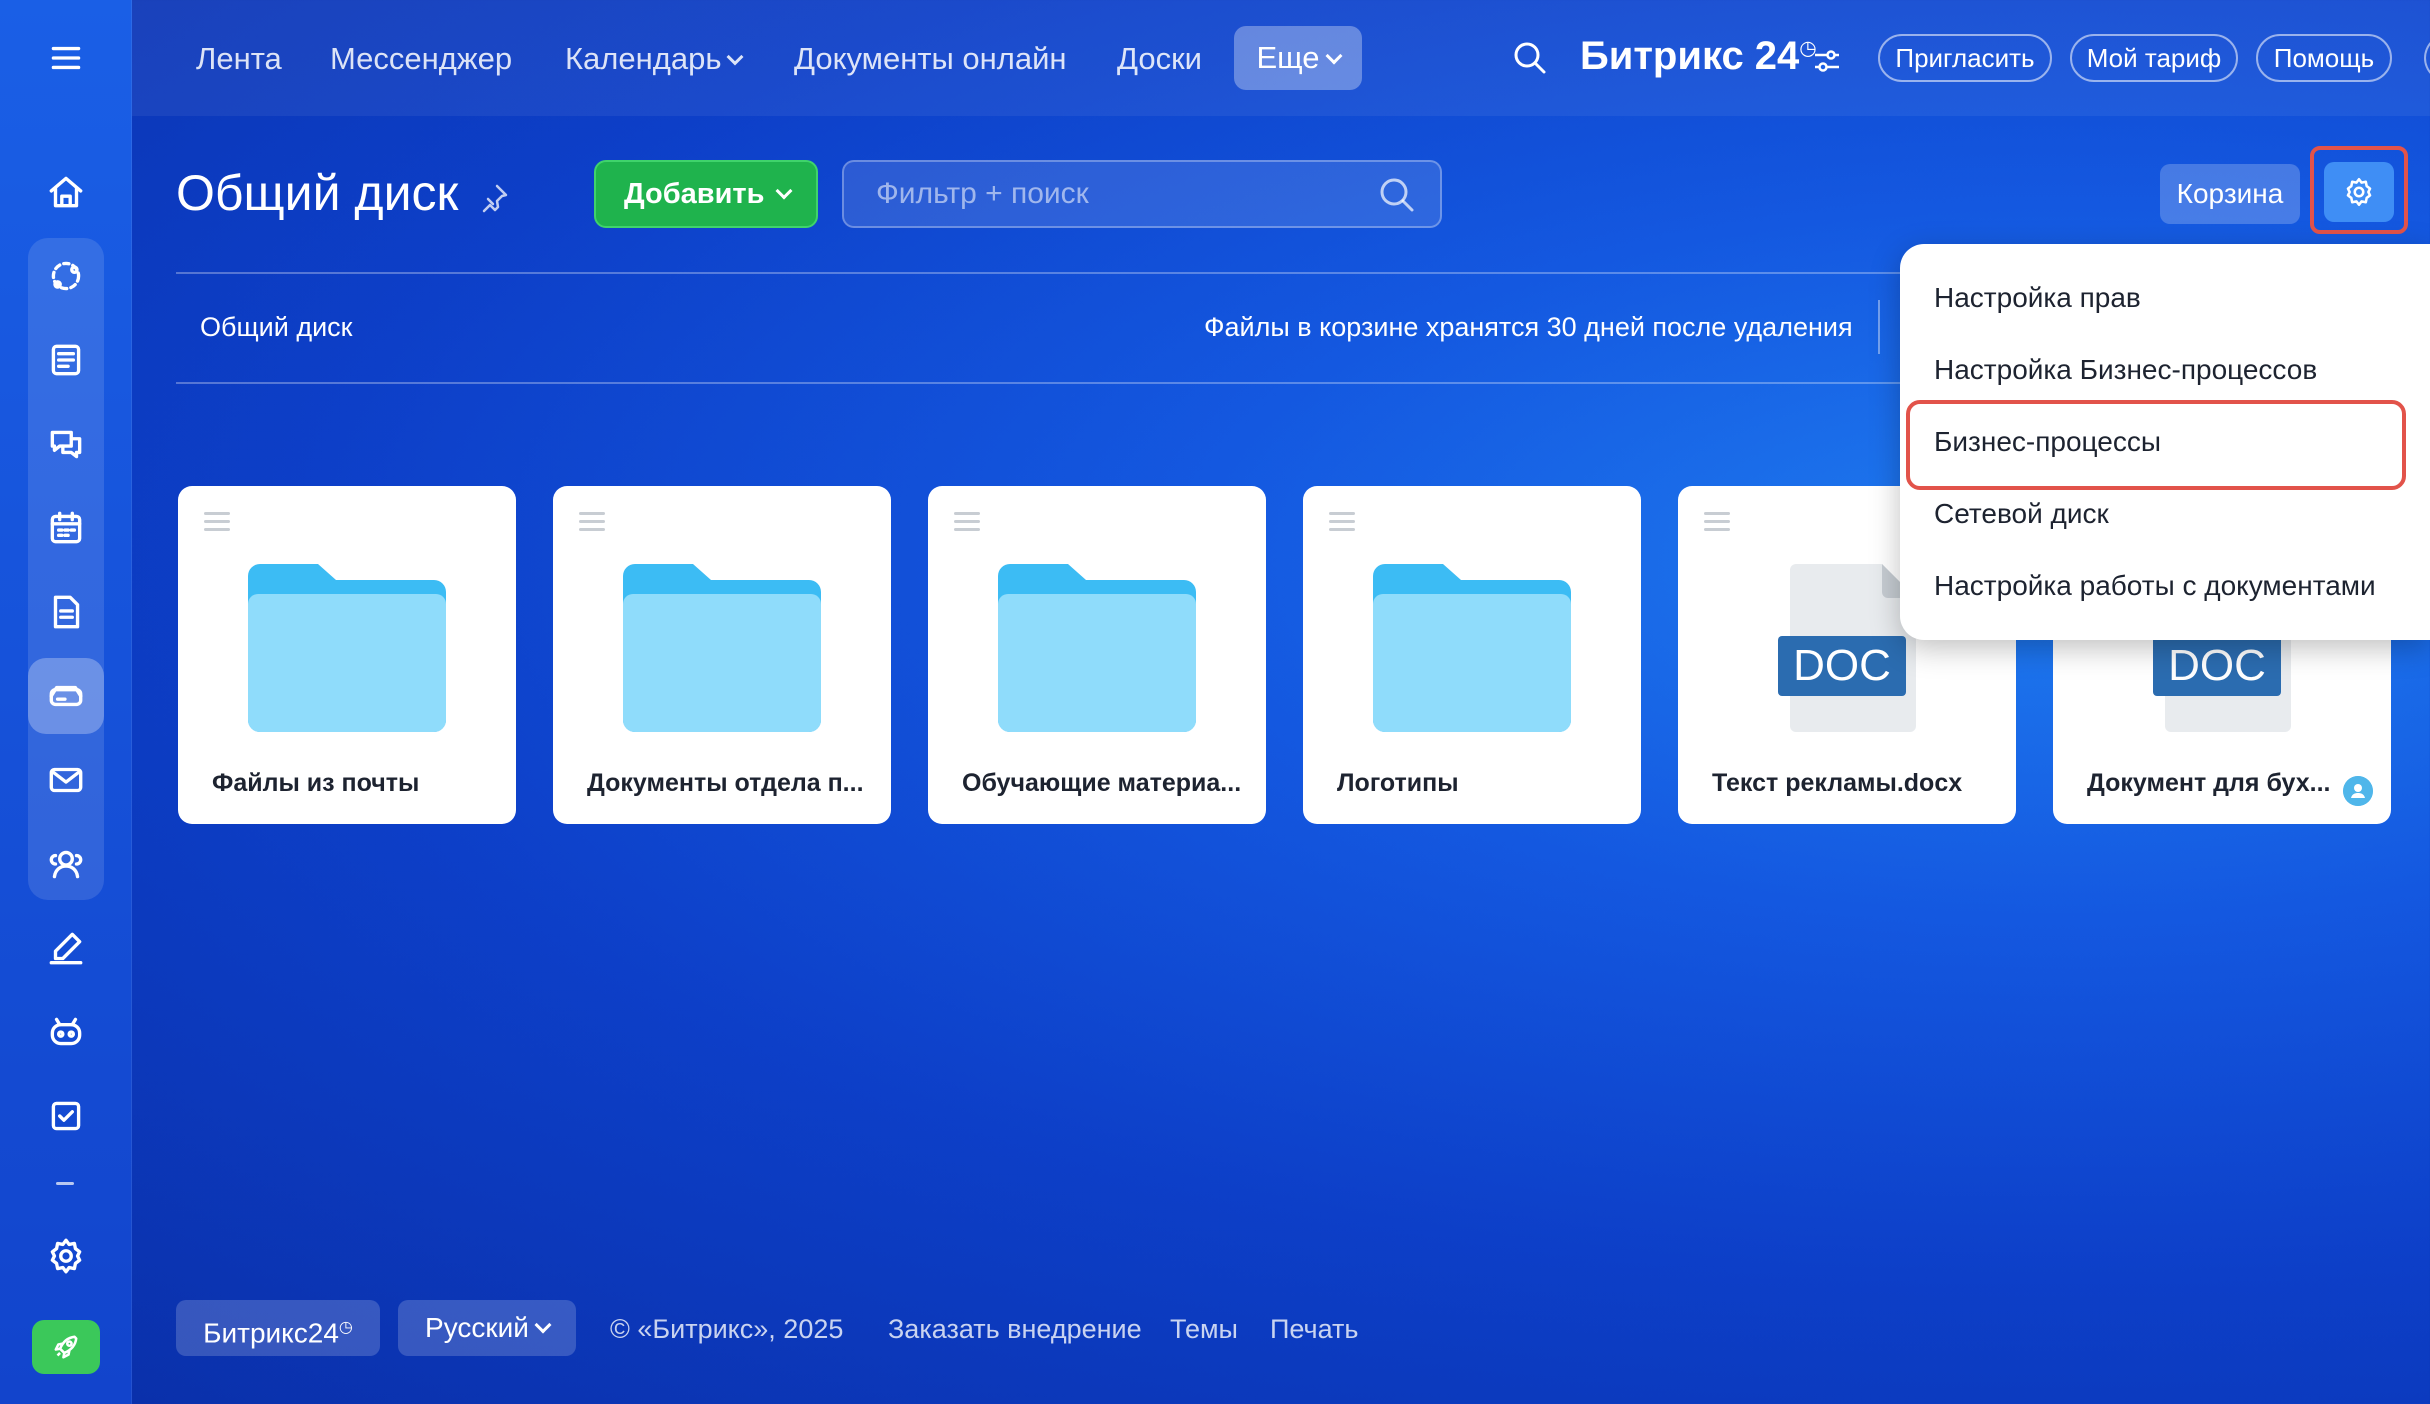  Describe the element at coordinates (494, 198) in the screenshot. I see `pin-icon` at that location.